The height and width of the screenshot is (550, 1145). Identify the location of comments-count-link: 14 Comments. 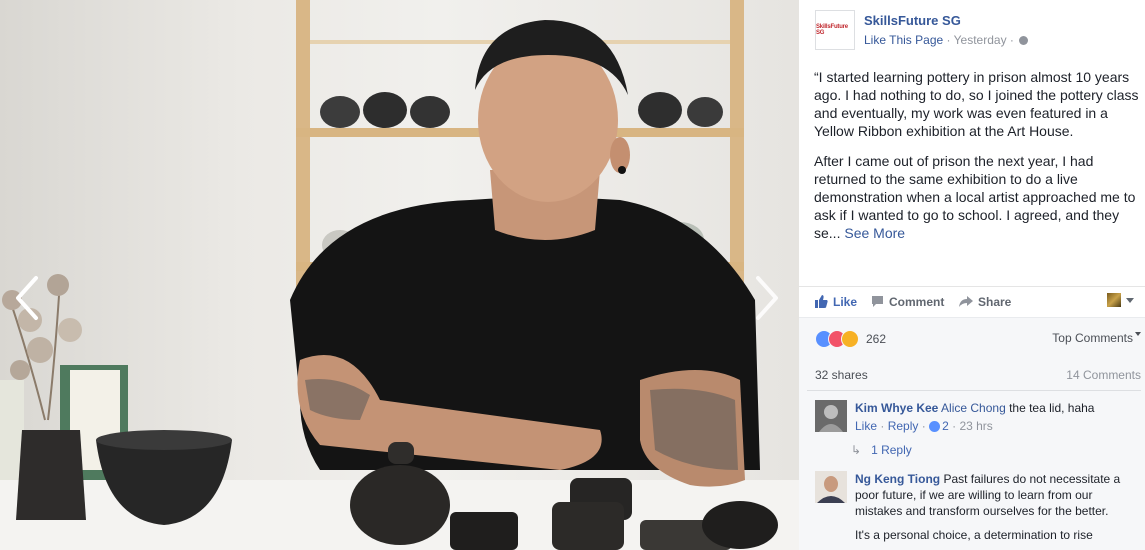
(1103, 375).